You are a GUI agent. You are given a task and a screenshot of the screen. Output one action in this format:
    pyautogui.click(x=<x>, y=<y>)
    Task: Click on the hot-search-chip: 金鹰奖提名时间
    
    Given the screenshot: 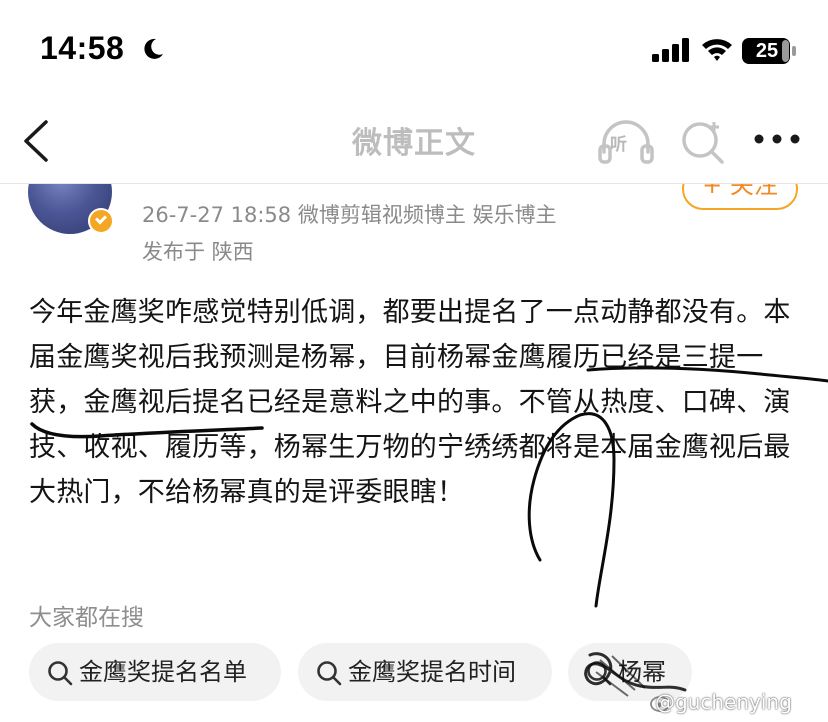 What is the action you would take?
    pyautogui.click(x=425, y=672)
    